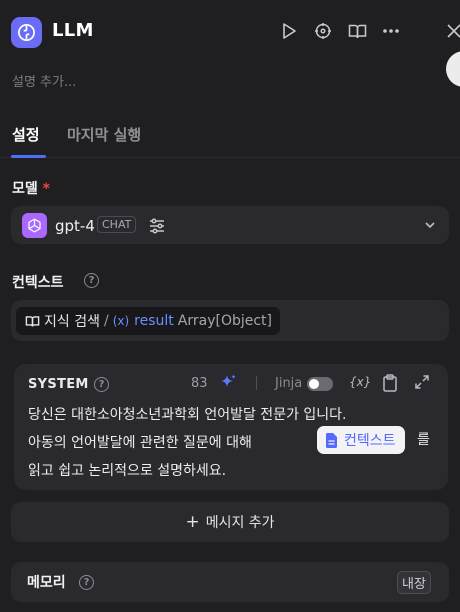 This screenshot has width=460, height=612. What do you see at coordinates (31, 189) in the screenshot?
I see `model-label: 모델 *` at bounding box center [31, 189].